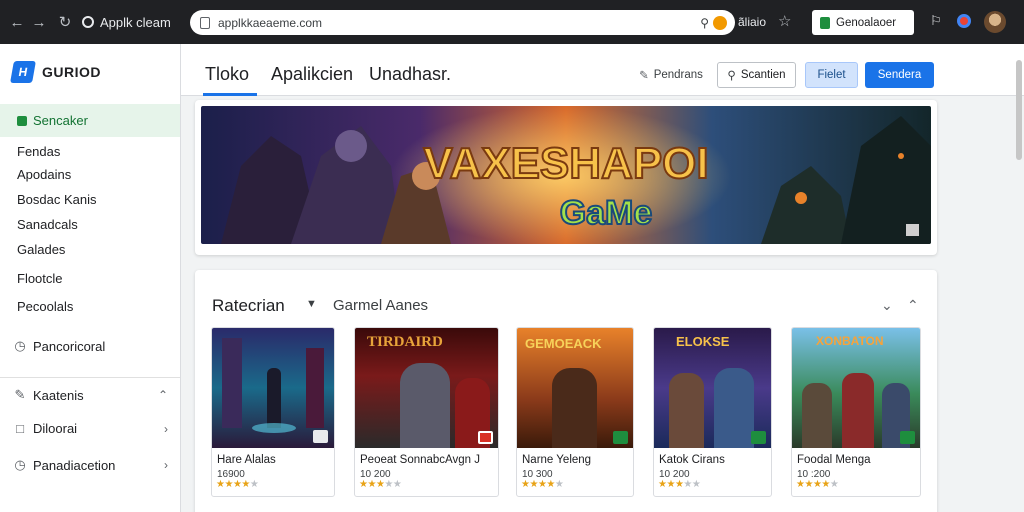 Image resolution: width=1024 pixels, height=512 pixels. I want to click on caret-down-icon: ▼, so click(311, 304).